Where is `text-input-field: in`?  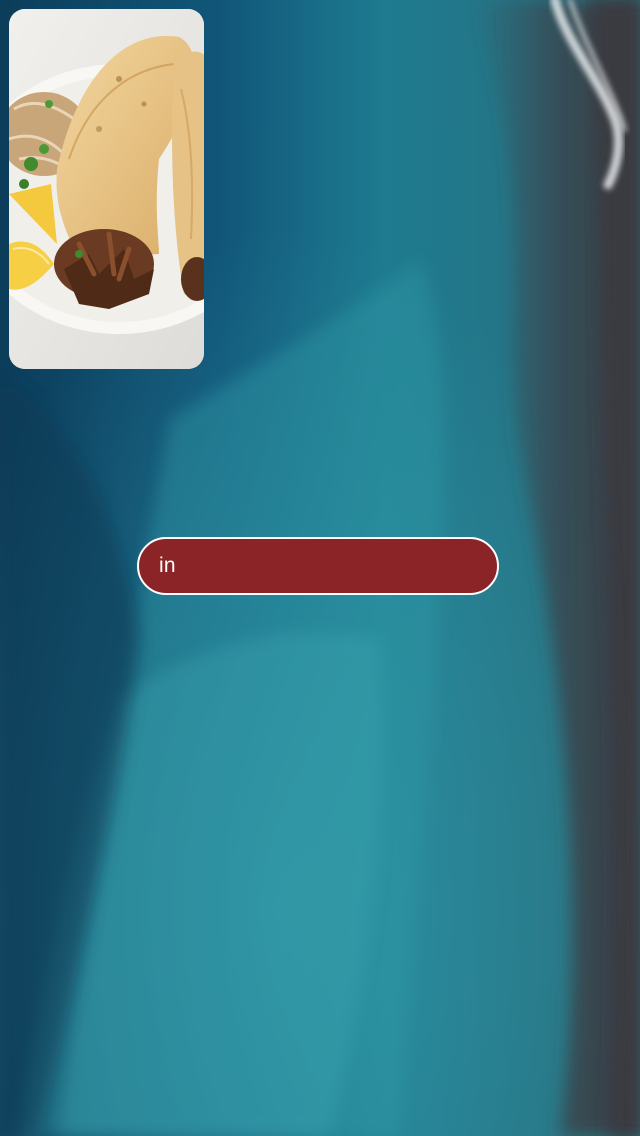
text-input-field: in is located at coordinates (318, 566).